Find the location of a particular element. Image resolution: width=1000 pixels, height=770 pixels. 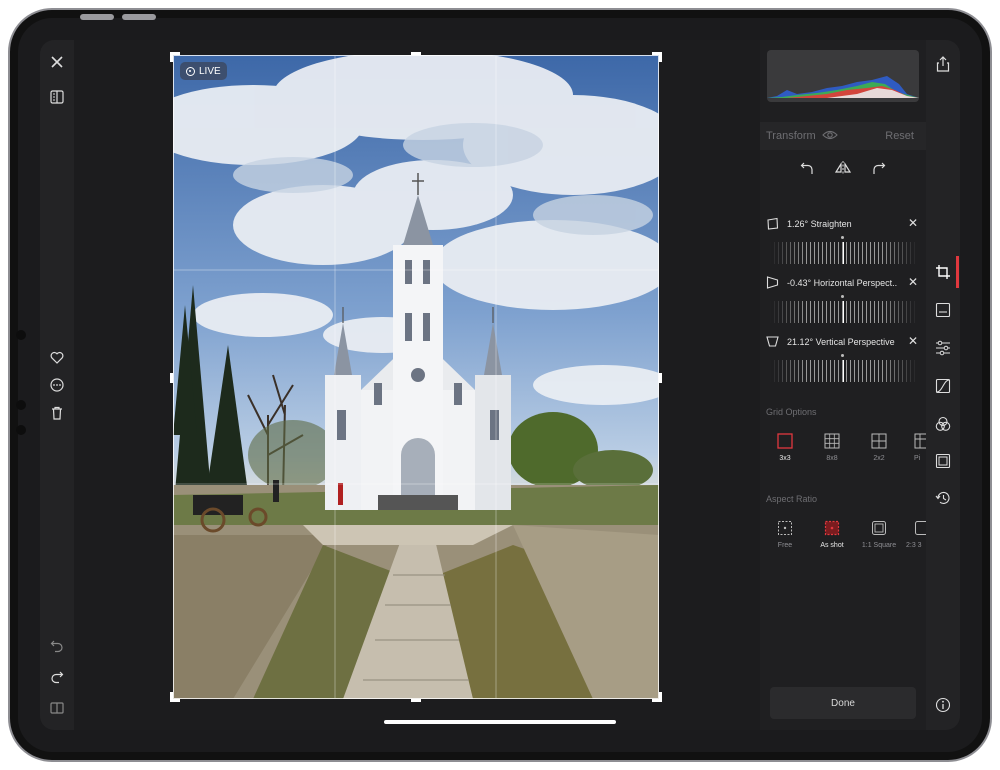

aspect-option-label: 1:1 Square is located at coordinates (879, 545).